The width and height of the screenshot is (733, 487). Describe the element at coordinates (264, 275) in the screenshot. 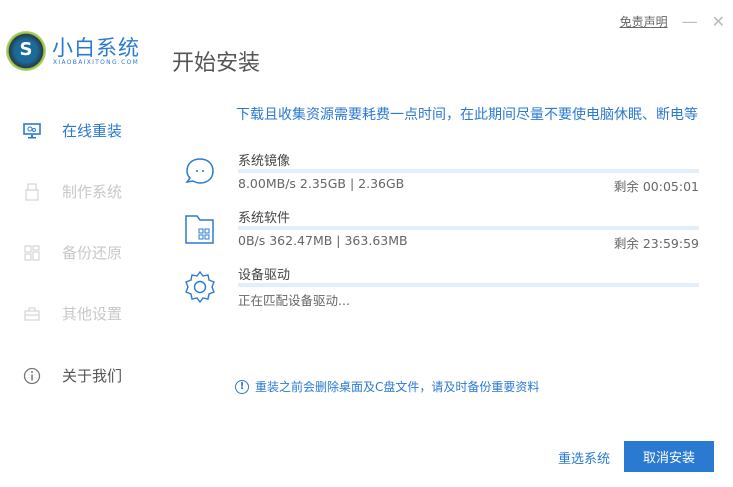

I see `task-title: 设备驱动` at that location.